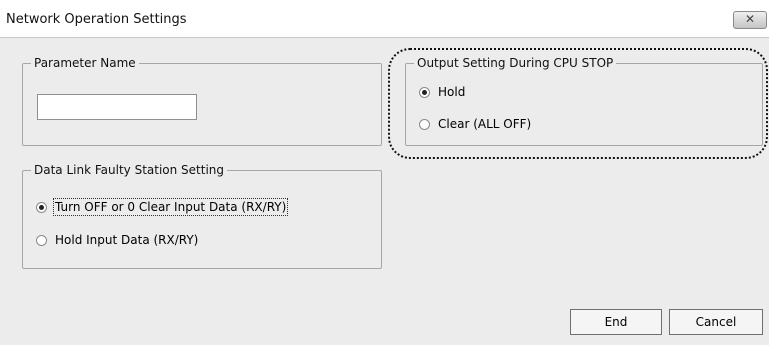 Image resolution: width=769 pixels, height=345 pixels. I want to click on hold-input-radio-label: Hold Input Data (RX/RY), so click(127, 240).